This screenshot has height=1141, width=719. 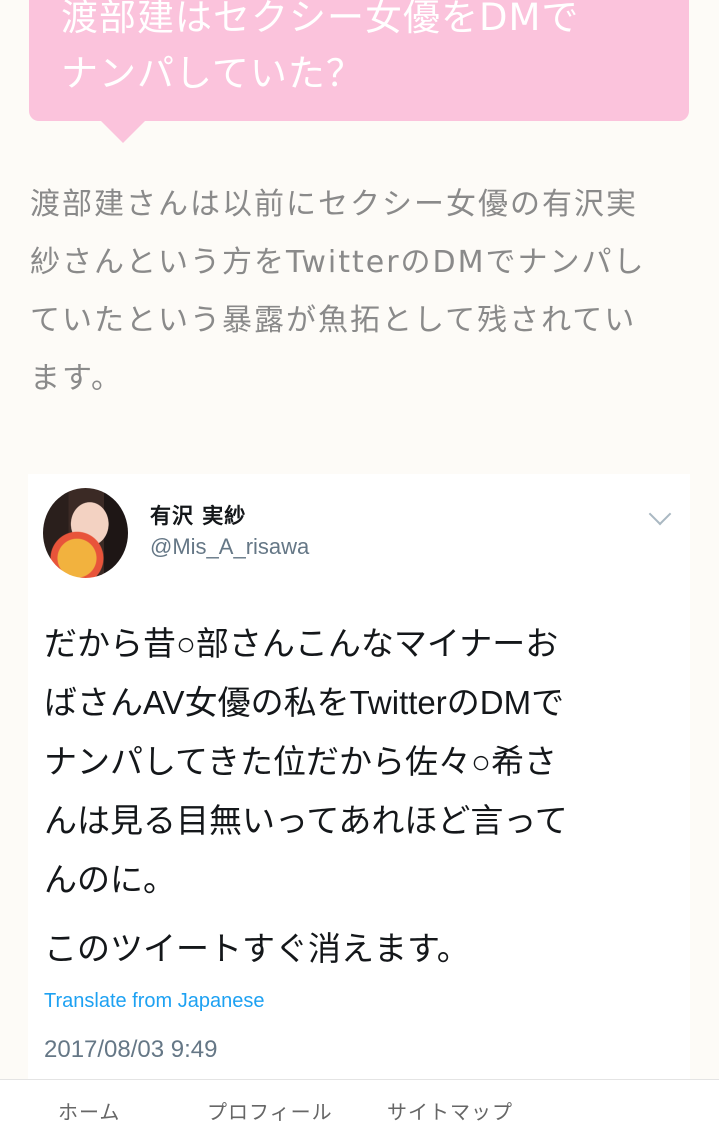 I want to click on chevron-down-icon, so click(x=660, y=514).